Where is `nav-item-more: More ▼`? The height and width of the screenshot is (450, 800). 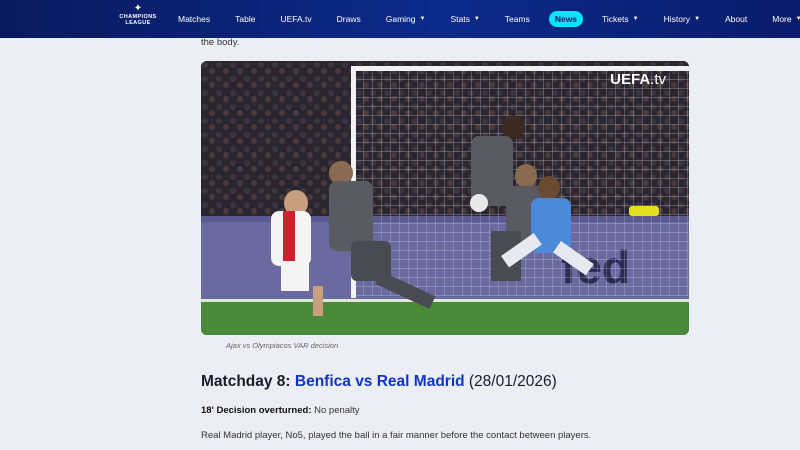
nav-item-more: More ▼ is located at coordinates (786, 19).